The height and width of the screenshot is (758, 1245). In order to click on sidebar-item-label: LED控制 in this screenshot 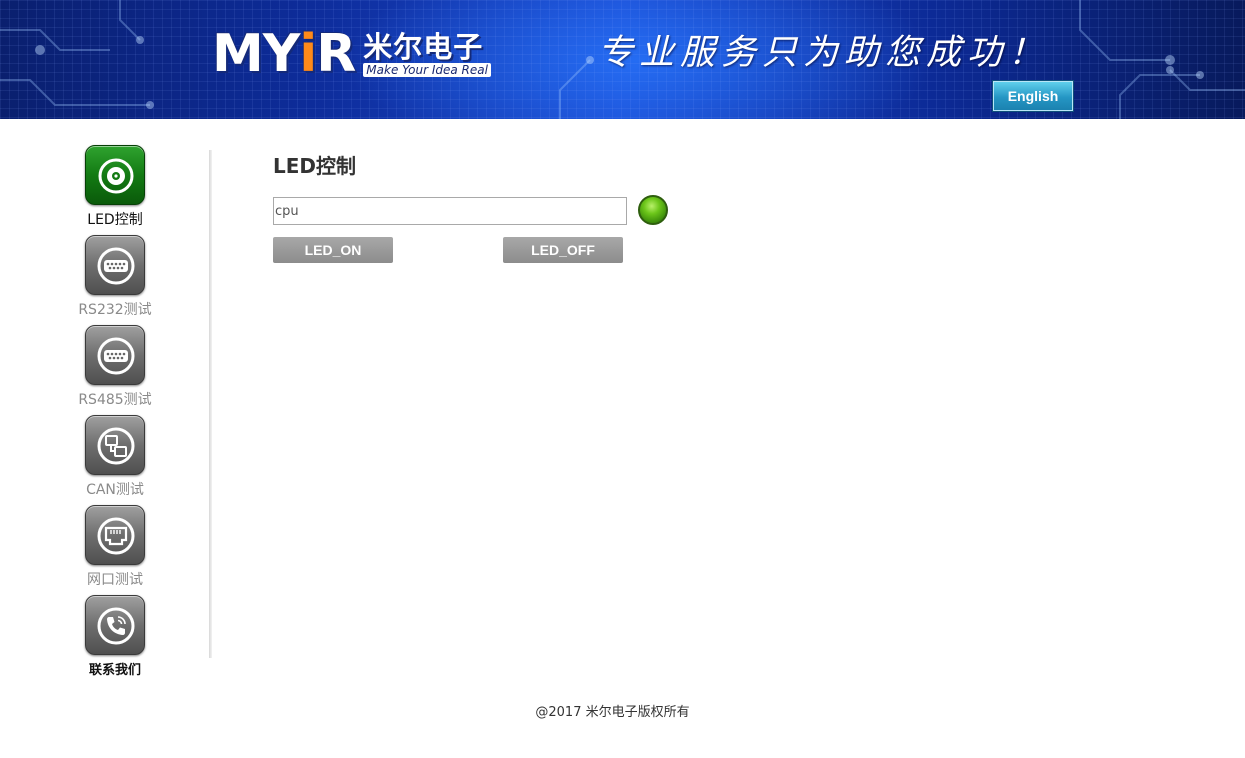, I will do `click(115, 220)`.